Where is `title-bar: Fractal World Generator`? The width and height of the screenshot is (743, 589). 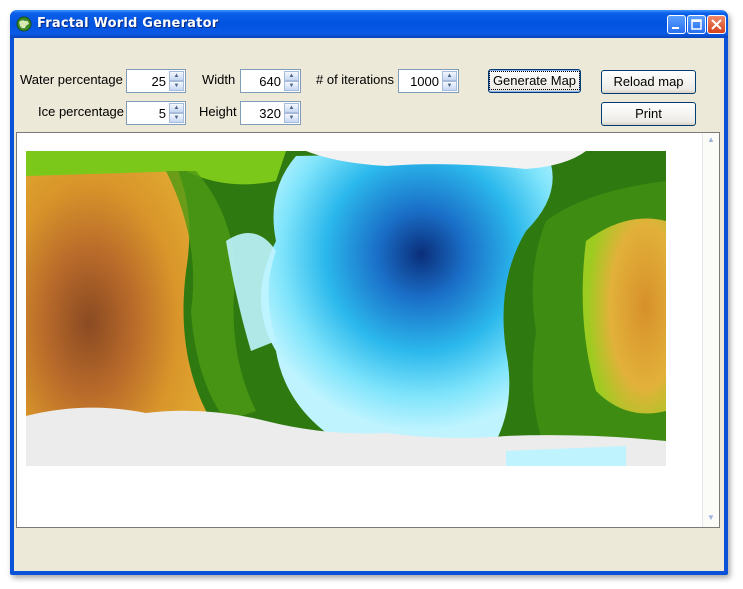 title-bar: Fractal World Generator is located at coordinates (369, 24).